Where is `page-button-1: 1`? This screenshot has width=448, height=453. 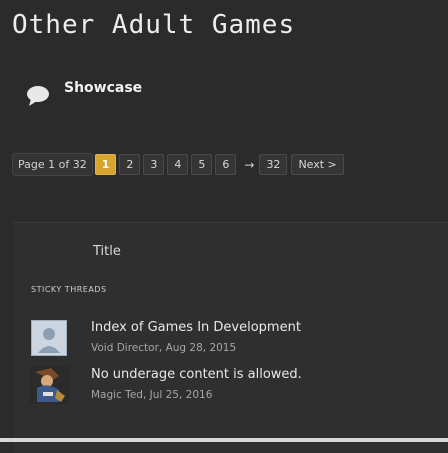 page-button-1: 1 is located at coordinates (105, 164).